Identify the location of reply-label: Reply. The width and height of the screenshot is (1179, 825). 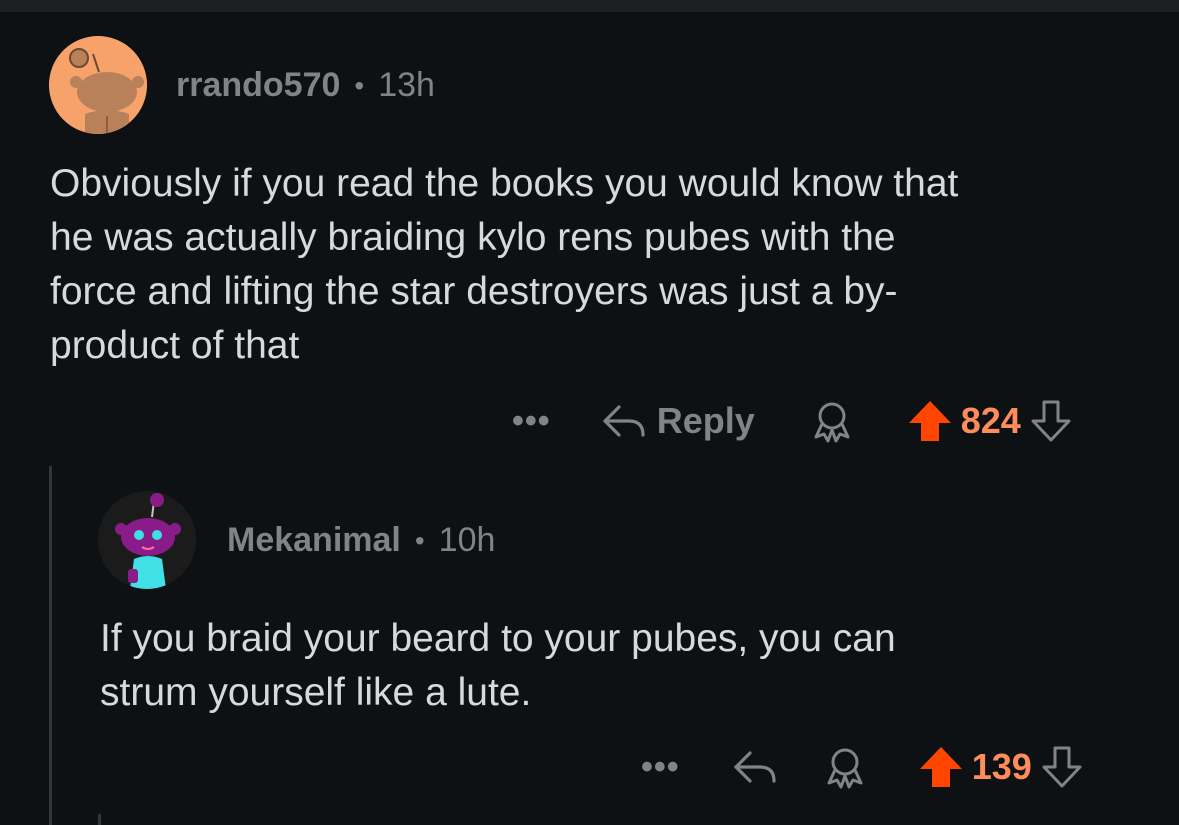
(705, 420).